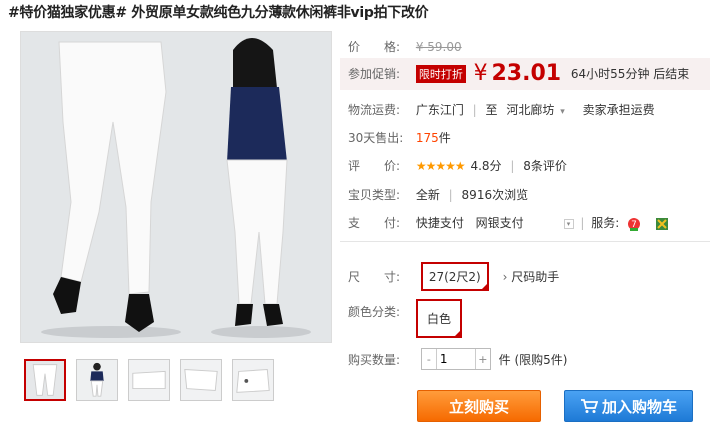 The height and width of the screenshot is (439, 710). I want to click on sold-row: 30天售出: 175件, so click(399, 137).